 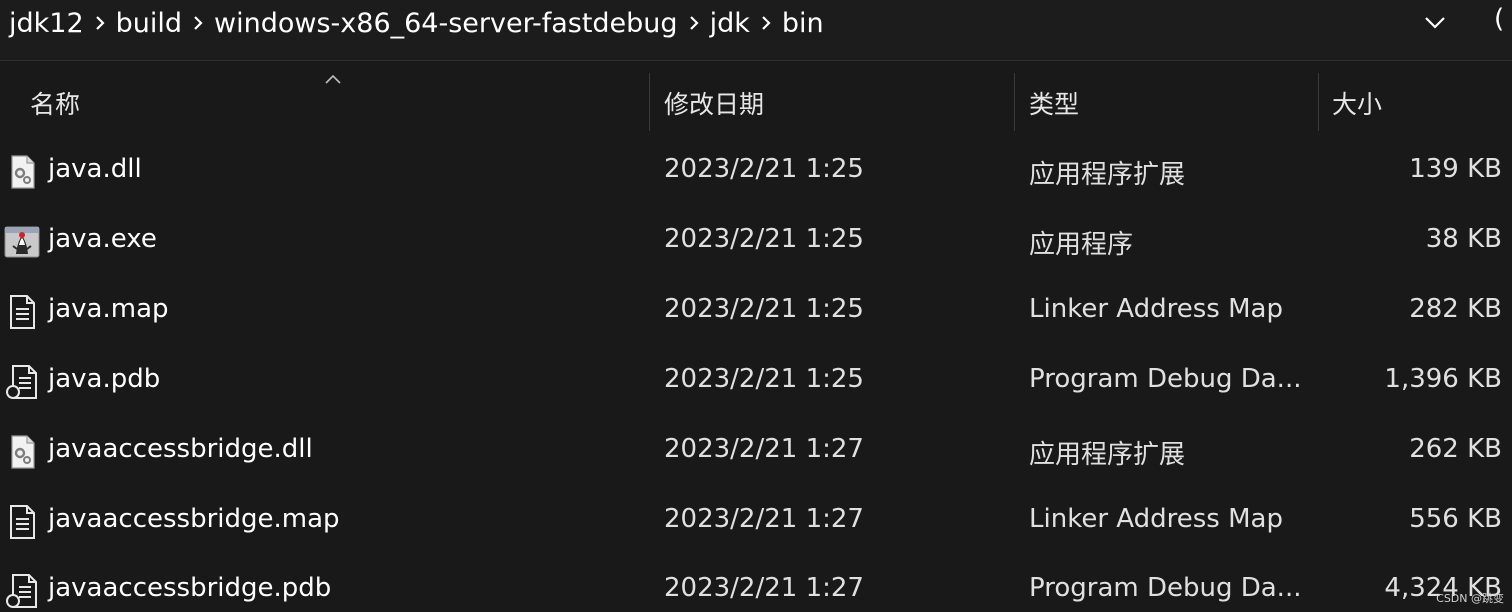 I want to click on file-row: java.dll 2023/2/21 1:25 应用程序扩展 139 KB, so click(x=756, y=174).